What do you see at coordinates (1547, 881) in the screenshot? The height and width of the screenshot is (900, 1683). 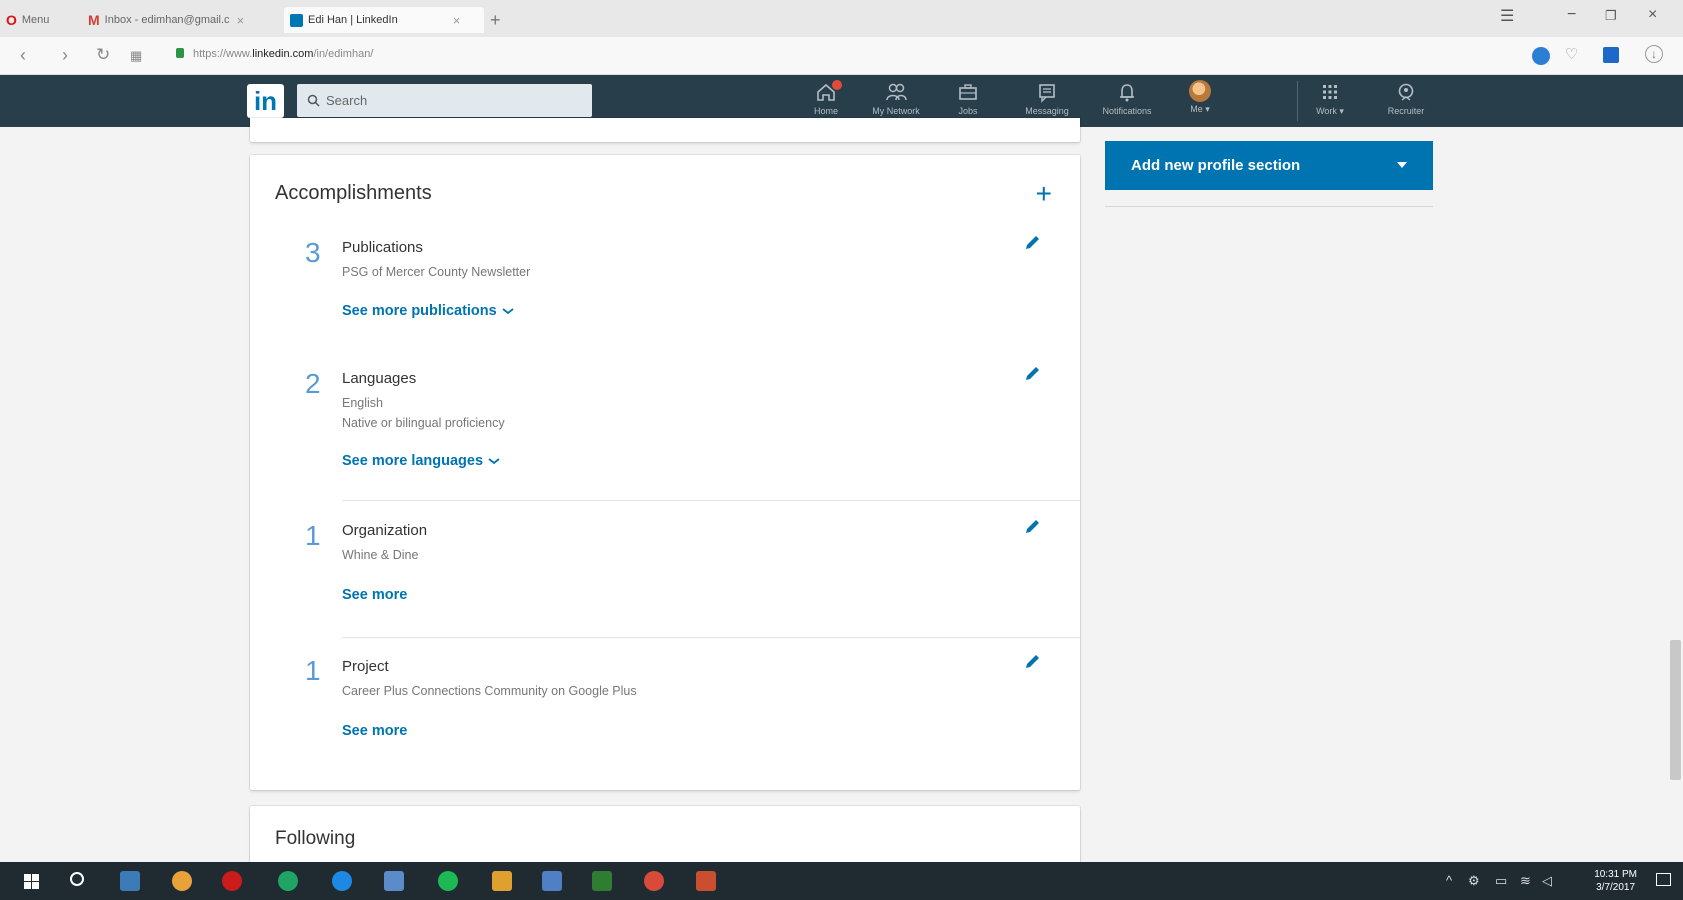 I see `volume-icon: ◁` at bounding box center [1547, 881].